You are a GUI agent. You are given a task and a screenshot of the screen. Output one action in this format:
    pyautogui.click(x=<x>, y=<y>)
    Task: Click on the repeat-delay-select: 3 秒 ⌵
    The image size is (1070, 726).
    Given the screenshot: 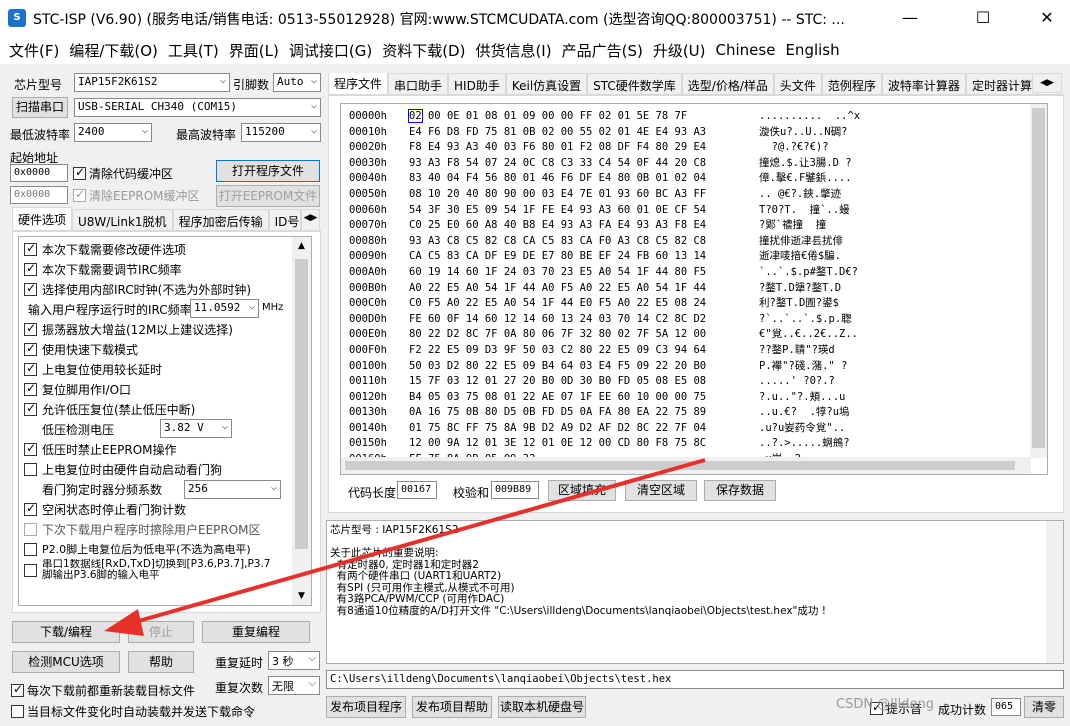 What is the action you would take?
    pyautogui.click(x=294, y=660)
    